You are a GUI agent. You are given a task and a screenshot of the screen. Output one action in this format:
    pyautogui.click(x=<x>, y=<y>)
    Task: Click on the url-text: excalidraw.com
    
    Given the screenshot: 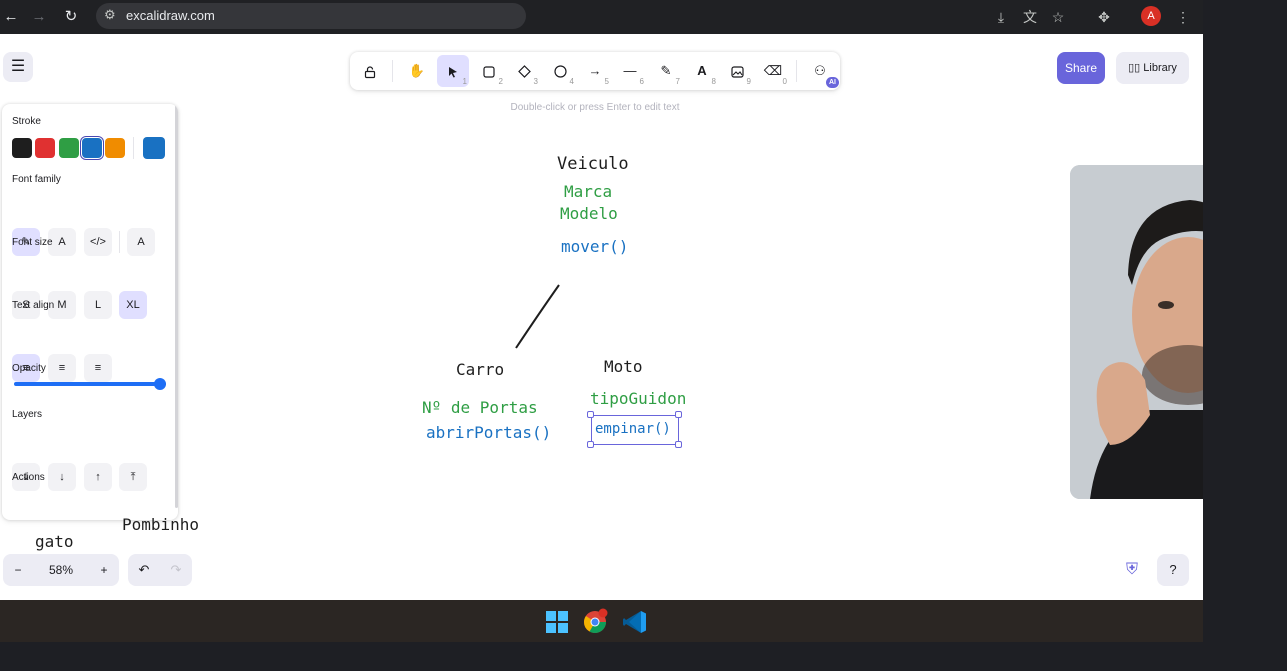 What is the action you would take?
    pyautogui.click(x=170, y=15)
    